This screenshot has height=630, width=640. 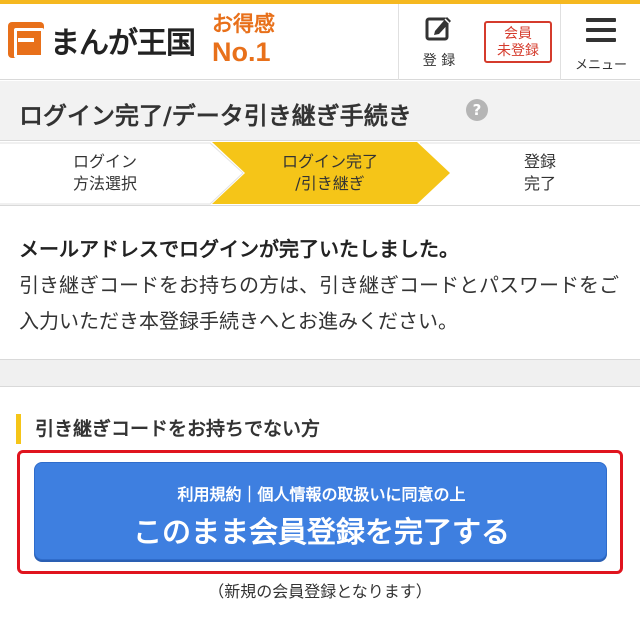 What do you see at coordinates (518, 34) in the screenshot?
I see `member-status-line1: 会員` at bounding box center [518, 34].